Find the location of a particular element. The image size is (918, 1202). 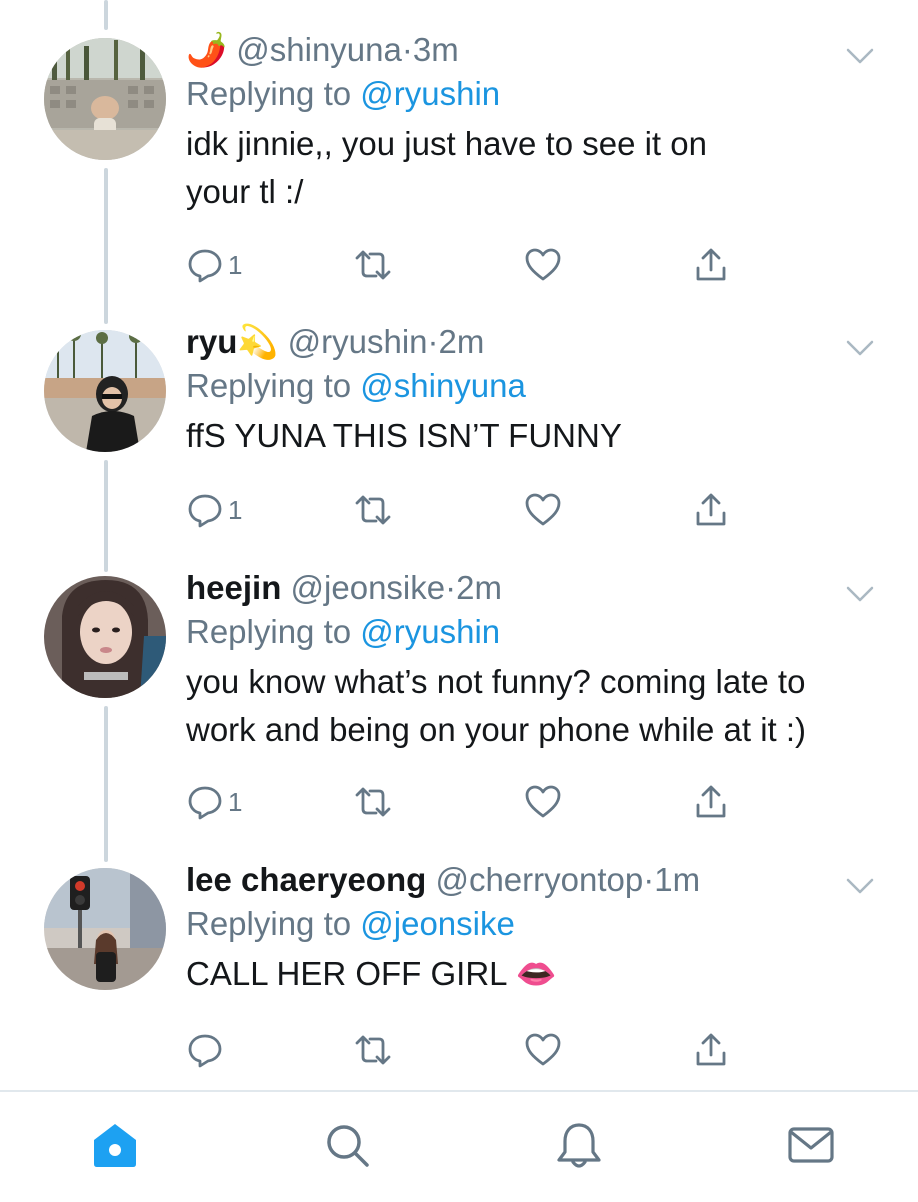

replying-to: Replying to @jeonsike is located at coordinates (532, 924).